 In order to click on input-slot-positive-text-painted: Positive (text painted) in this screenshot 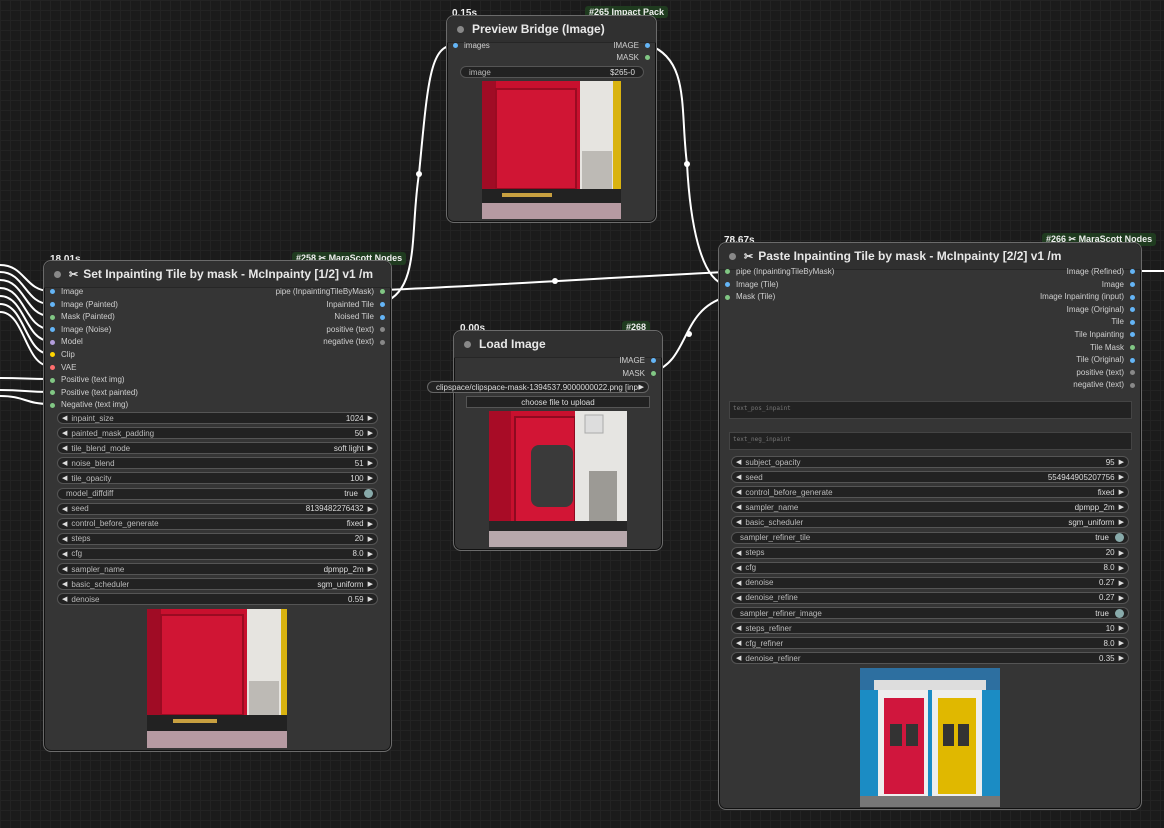, I will do `click(94, 393)`.